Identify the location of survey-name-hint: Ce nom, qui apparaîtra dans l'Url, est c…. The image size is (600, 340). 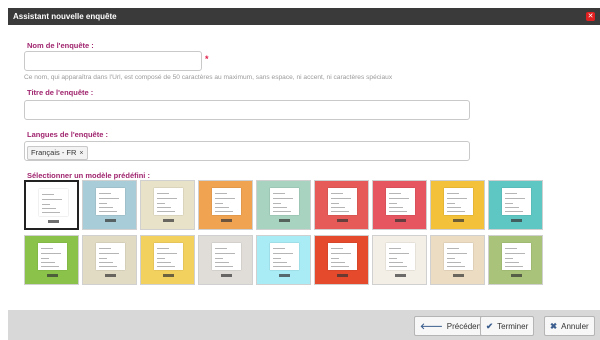
(208, 77).